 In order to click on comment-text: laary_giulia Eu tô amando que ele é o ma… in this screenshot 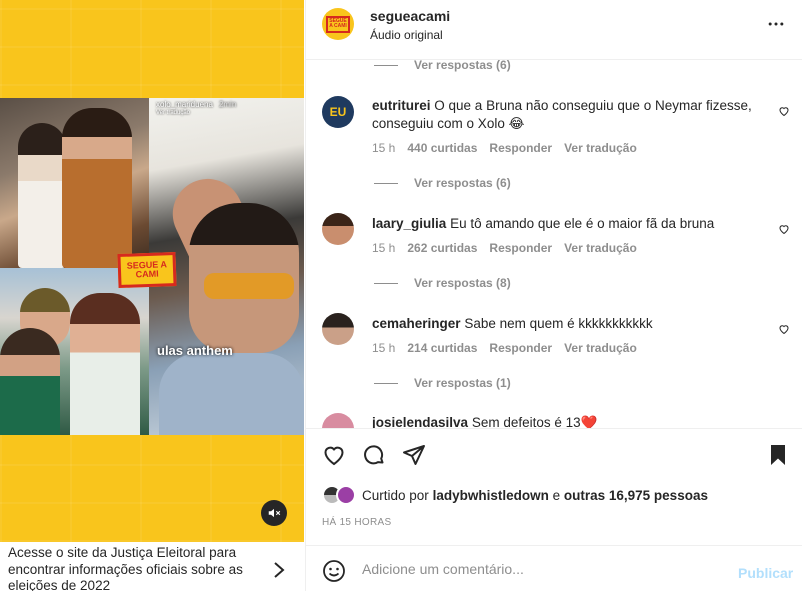, I will do `click(568, 224)`.